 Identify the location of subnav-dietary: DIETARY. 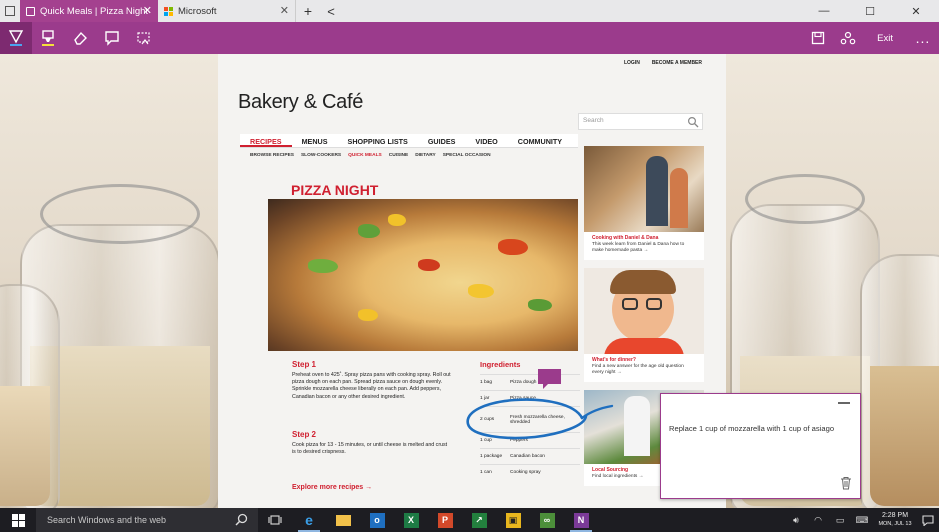
(425, 155).